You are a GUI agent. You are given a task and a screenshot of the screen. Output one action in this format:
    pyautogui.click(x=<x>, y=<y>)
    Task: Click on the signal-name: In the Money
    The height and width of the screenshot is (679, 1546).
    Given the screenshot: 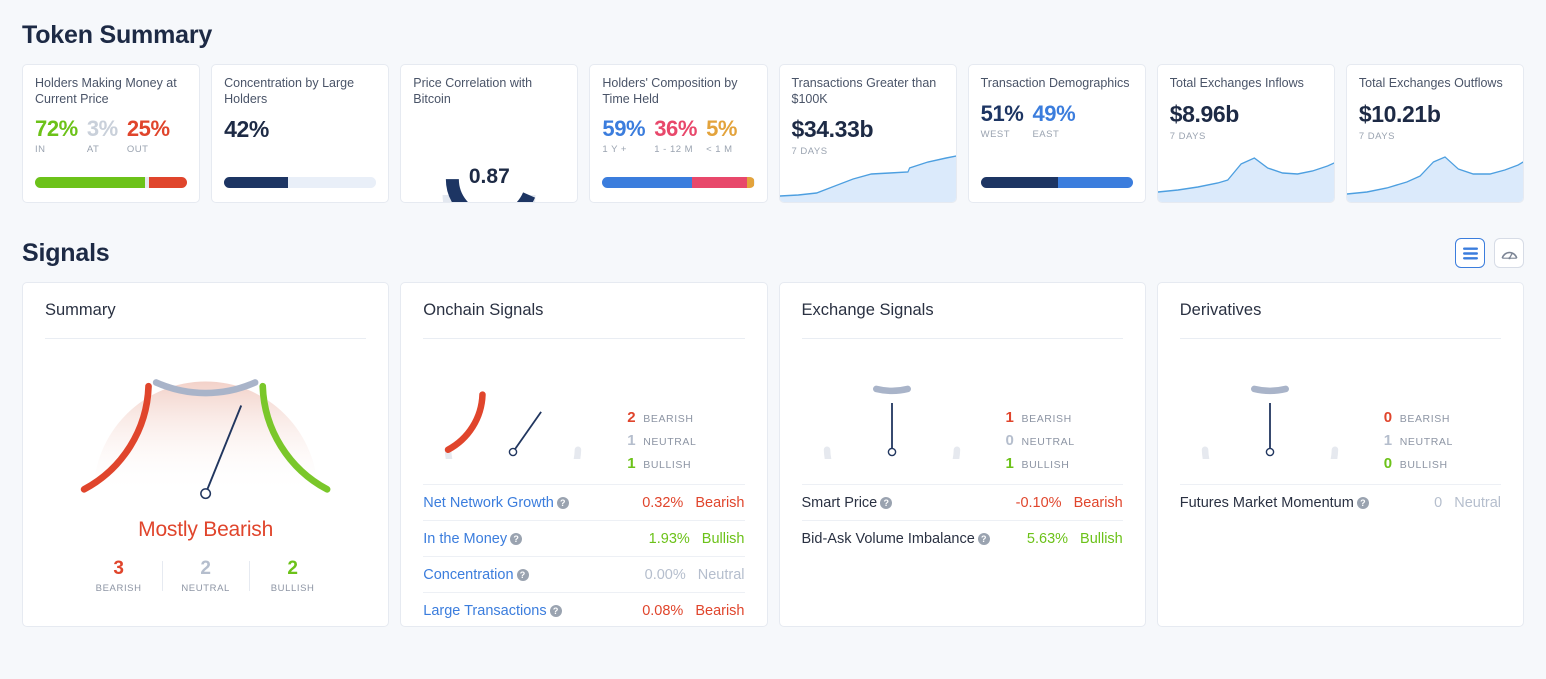 What is the action you would take?
    pyautogui.click(x=465, y=538)
    